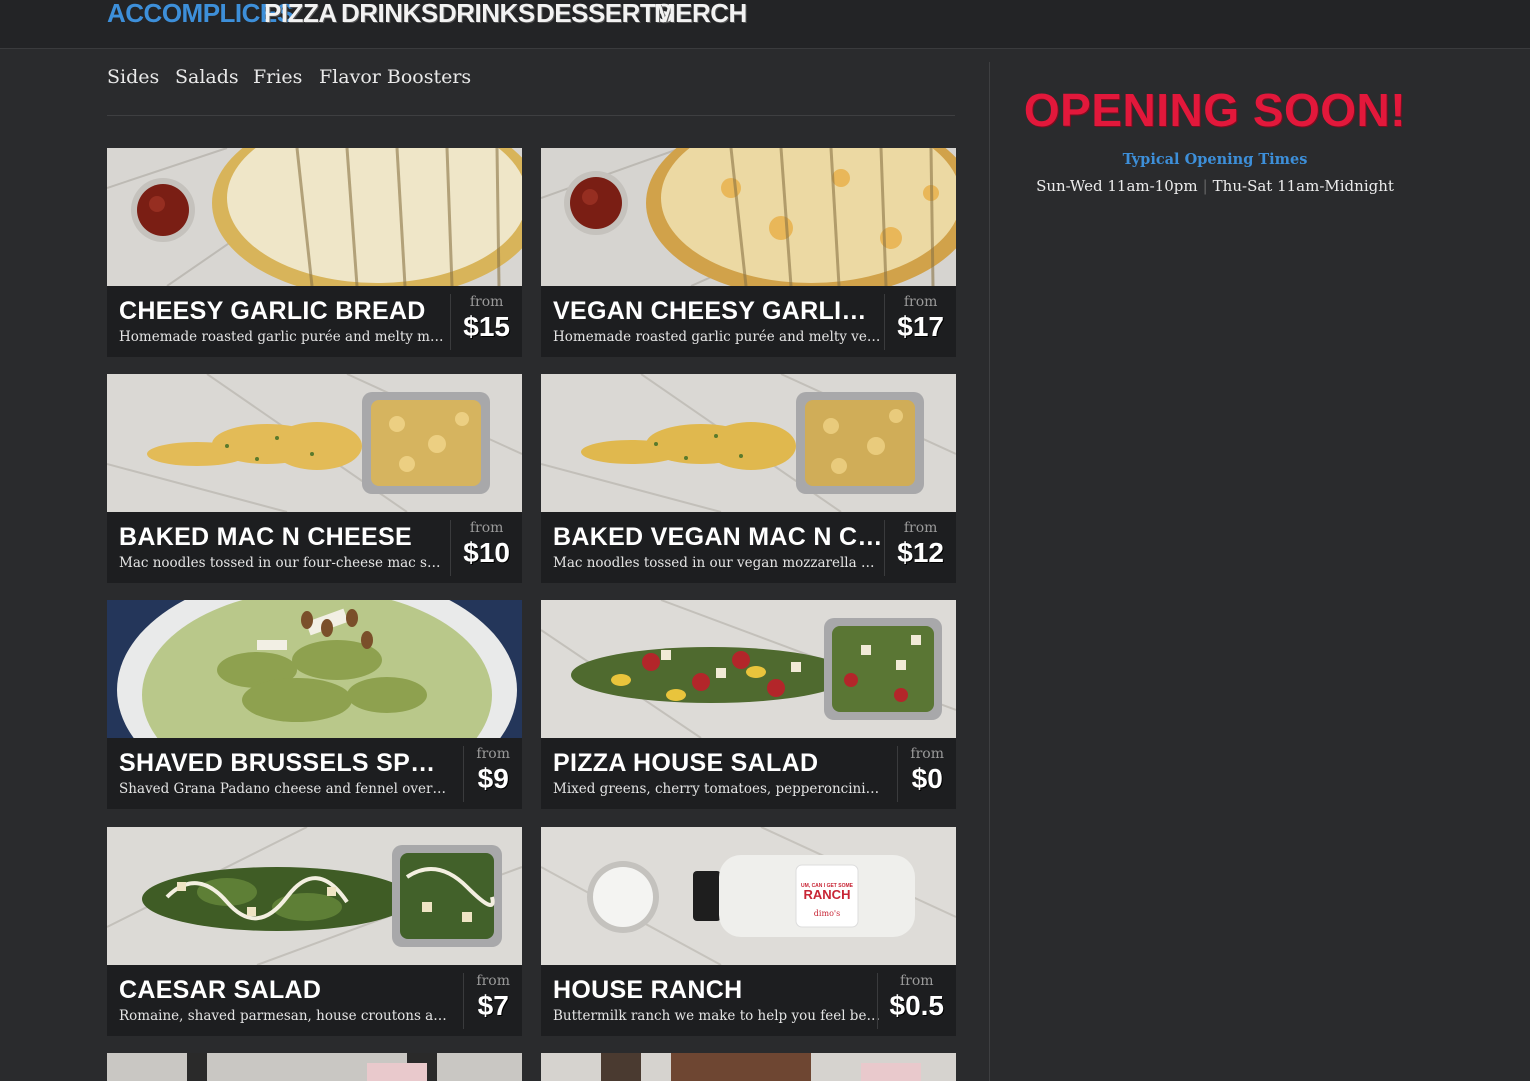 Image resolution: width=1530 pixels, height=1081 pixels. What do you see at coordinates (493, 778) in the screenshot?
I see `item-price: $9` at bounding box center [493, 778].